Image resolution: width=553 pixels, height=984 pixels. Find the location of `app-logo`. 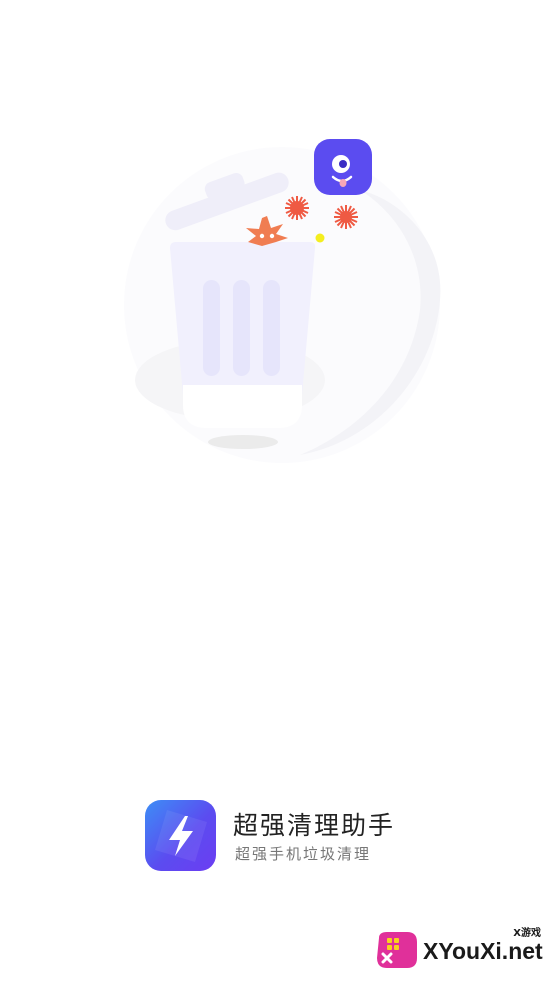

app-logo is located at coordinates (180, 835).